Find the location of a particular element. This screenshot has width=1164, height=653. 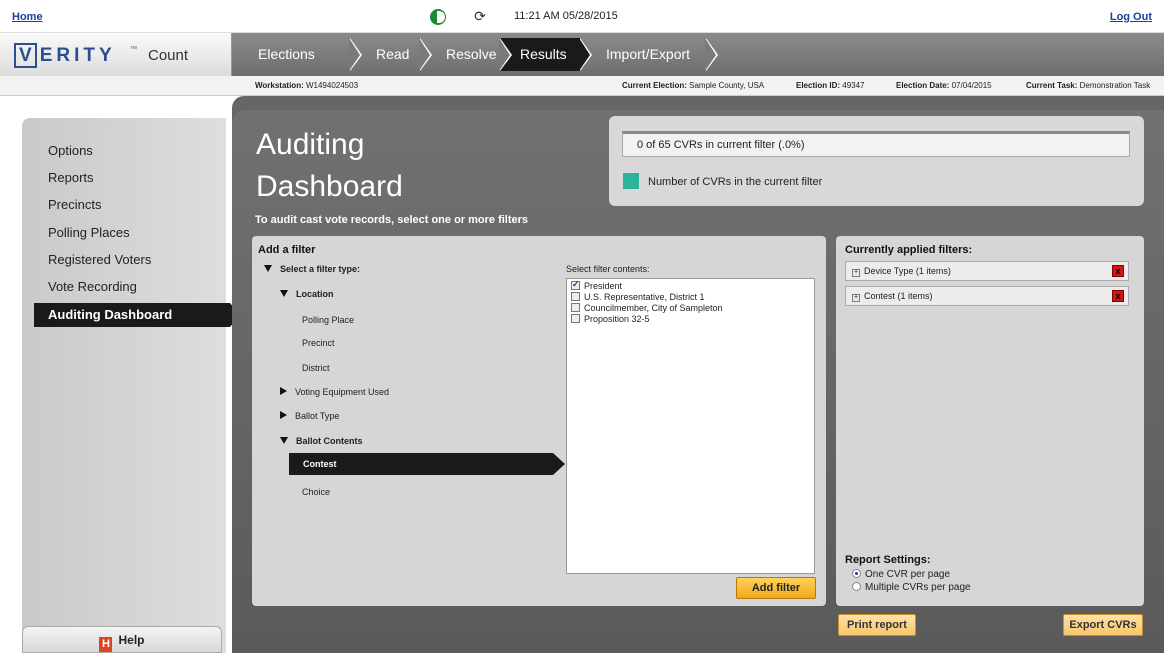

filter-ballot-contents: Ballot Contents is located at coordinates (321, 441).